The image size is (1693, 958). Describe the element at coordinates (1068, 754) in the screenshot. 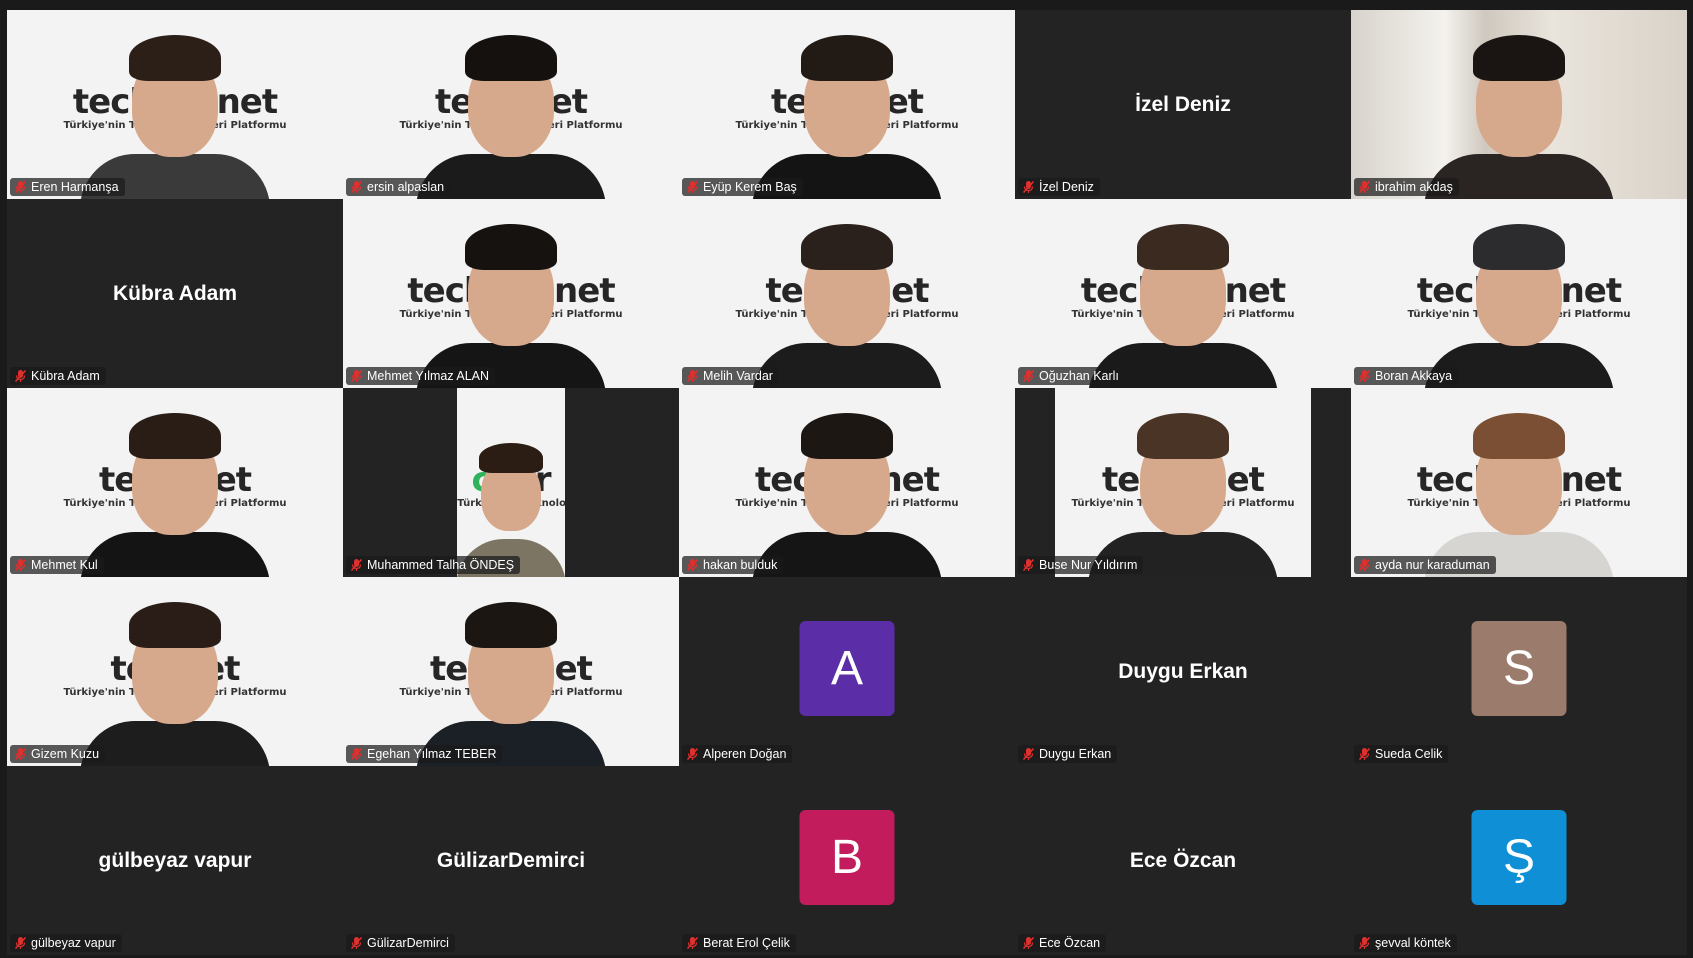

I see `participant-name-label: Duygu Erkan` at that location.